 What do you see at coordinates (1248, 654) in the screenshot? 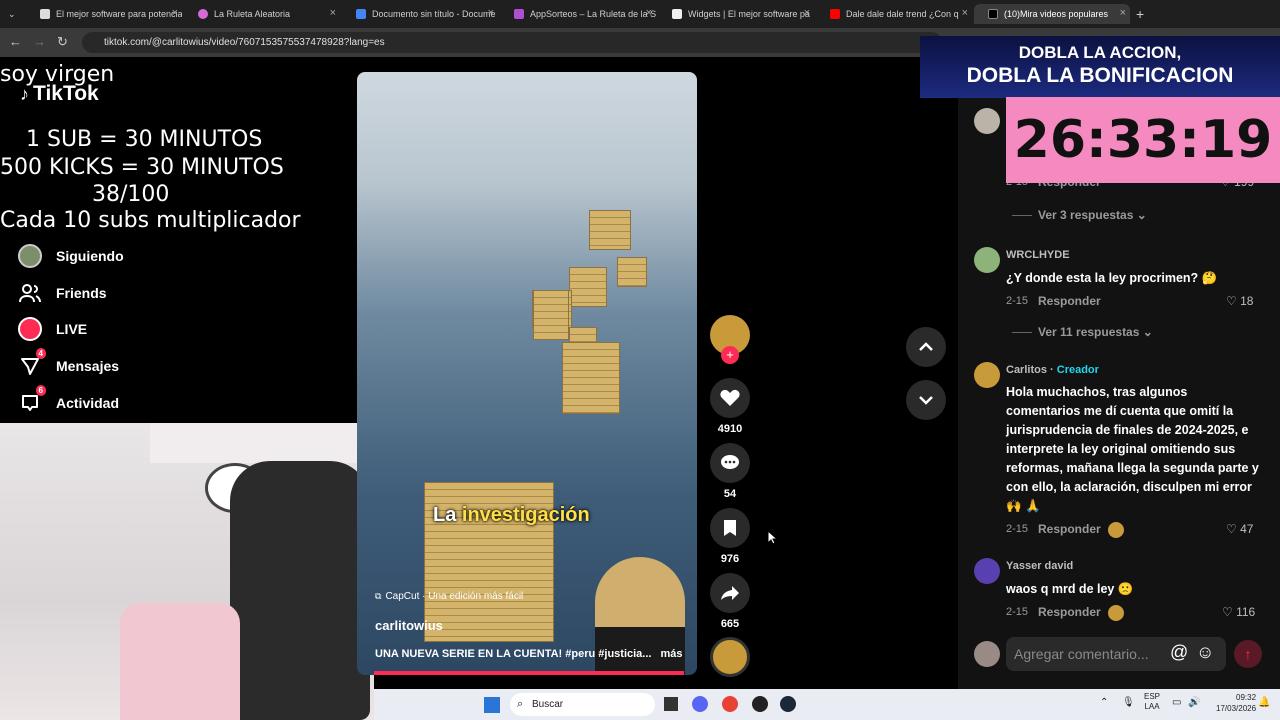
I see `post-comment-button: ↑` at bounding box center [1248, 654].